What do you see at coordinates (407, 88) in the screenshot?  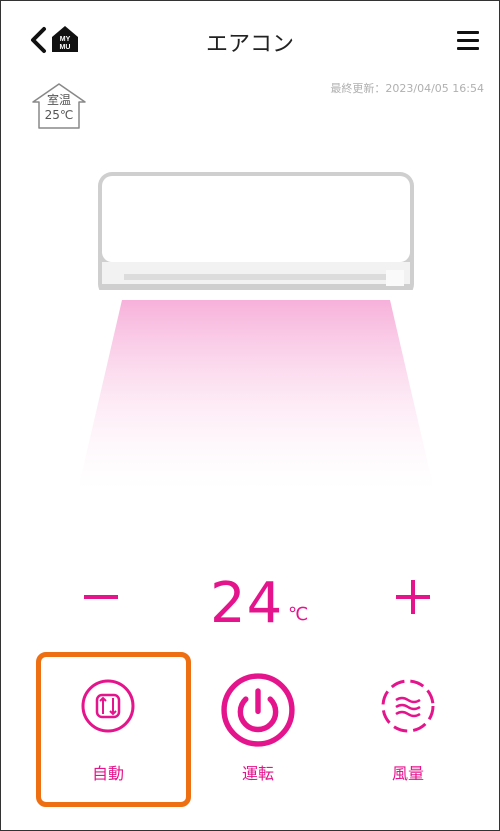 I see `last-updated-text: 最終更新：2023/04/05 16:54` at bounding box center [407, 88].